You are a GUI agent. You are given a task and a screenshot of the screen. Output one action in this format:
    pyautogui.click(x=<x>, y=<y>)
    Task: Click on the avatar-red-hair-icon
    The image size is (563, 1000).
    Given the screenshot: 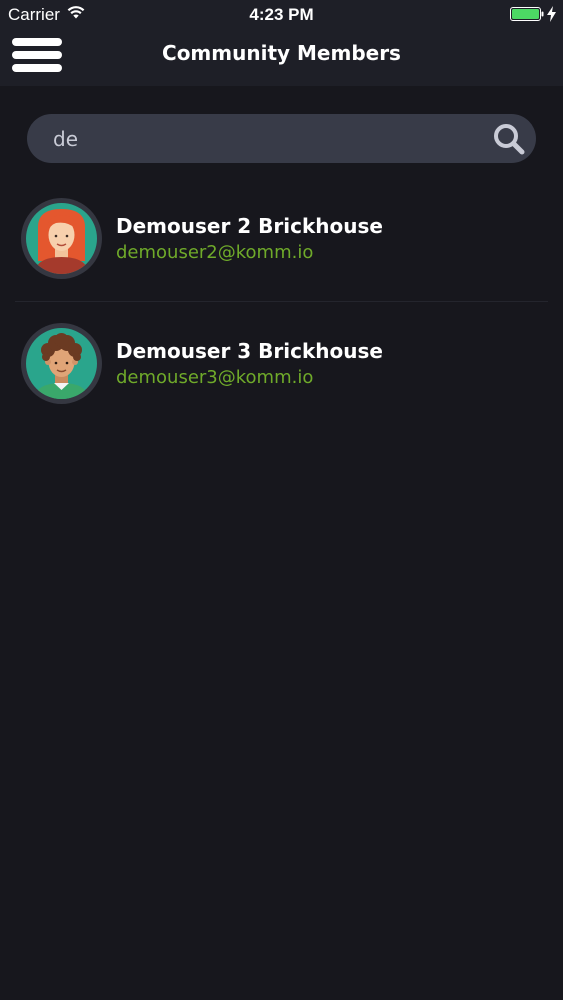 What is the action you would take?
    pyautogui.click(x=61, y=238)
    